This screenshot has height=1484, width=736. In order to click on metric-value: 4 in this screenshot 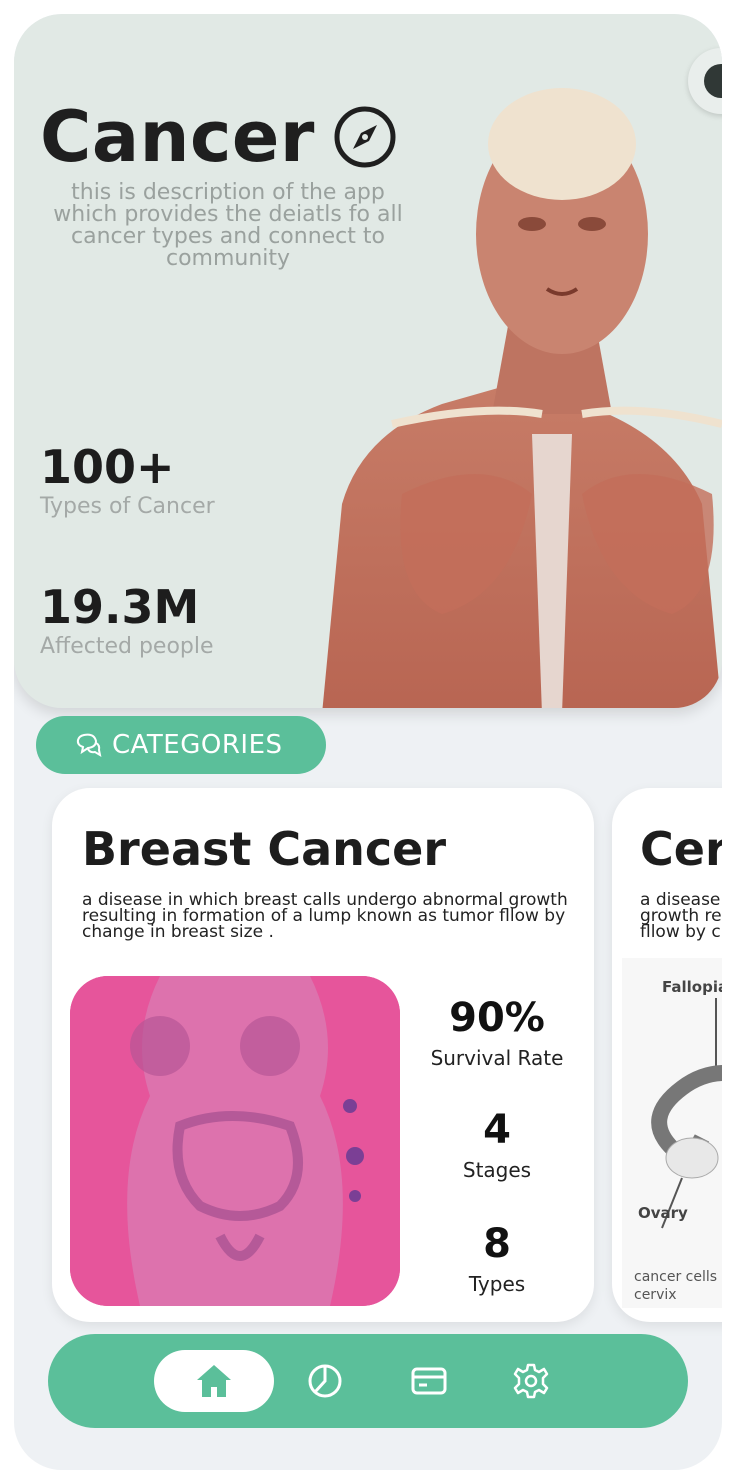, I will do `click(497, 1130)`.